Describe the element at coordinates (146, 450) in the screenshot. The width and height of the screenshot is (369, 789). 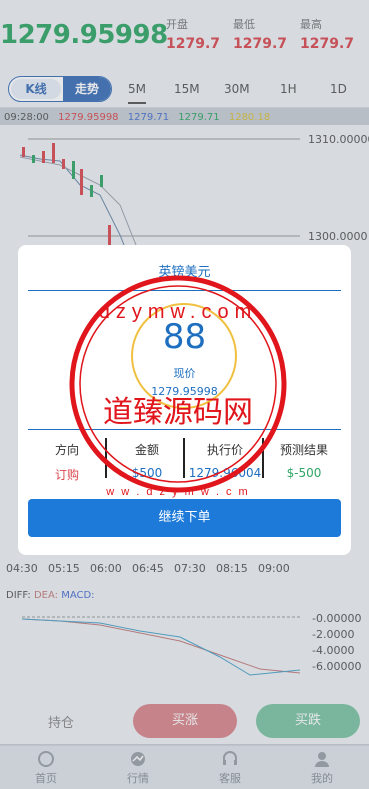
I see `amount-header: 金额` at that location.